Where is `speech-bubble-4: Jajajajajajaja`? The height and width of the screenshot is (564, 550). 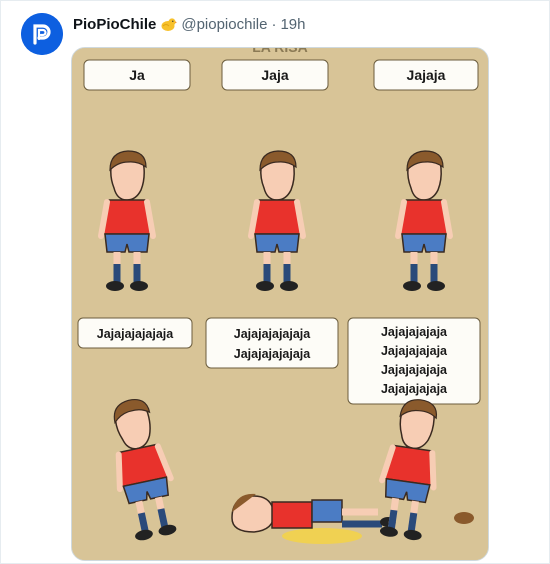
speech-bubble-4: Jajajajajajaja is located at coordinates (135, 333).